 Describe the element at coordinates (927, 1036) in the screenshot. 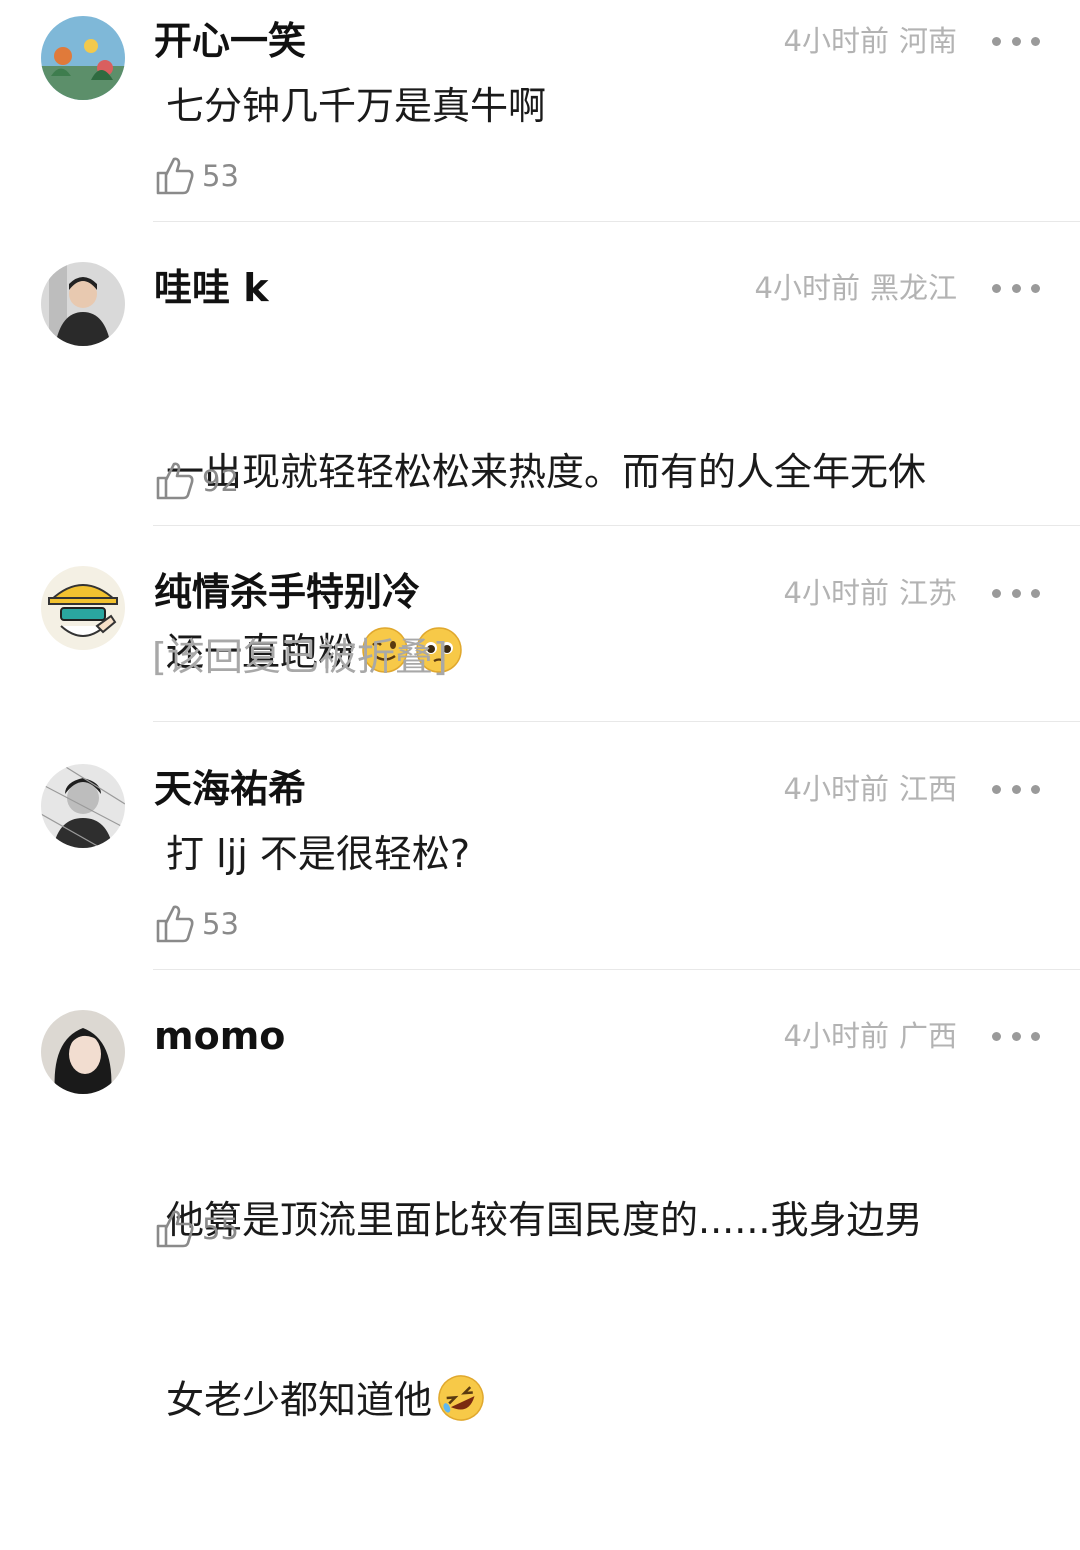

I see `comment-location: 广西` at that location.